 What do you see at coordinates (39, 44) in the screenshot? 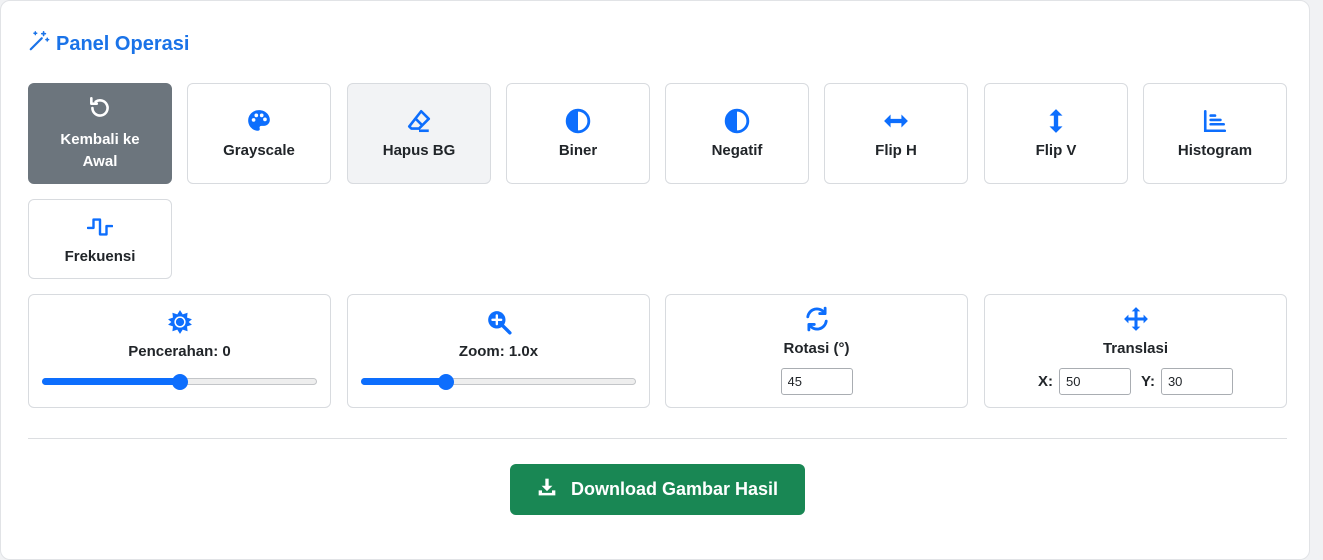
I see `magic-wand-icon` at bounding box center [39, 44].